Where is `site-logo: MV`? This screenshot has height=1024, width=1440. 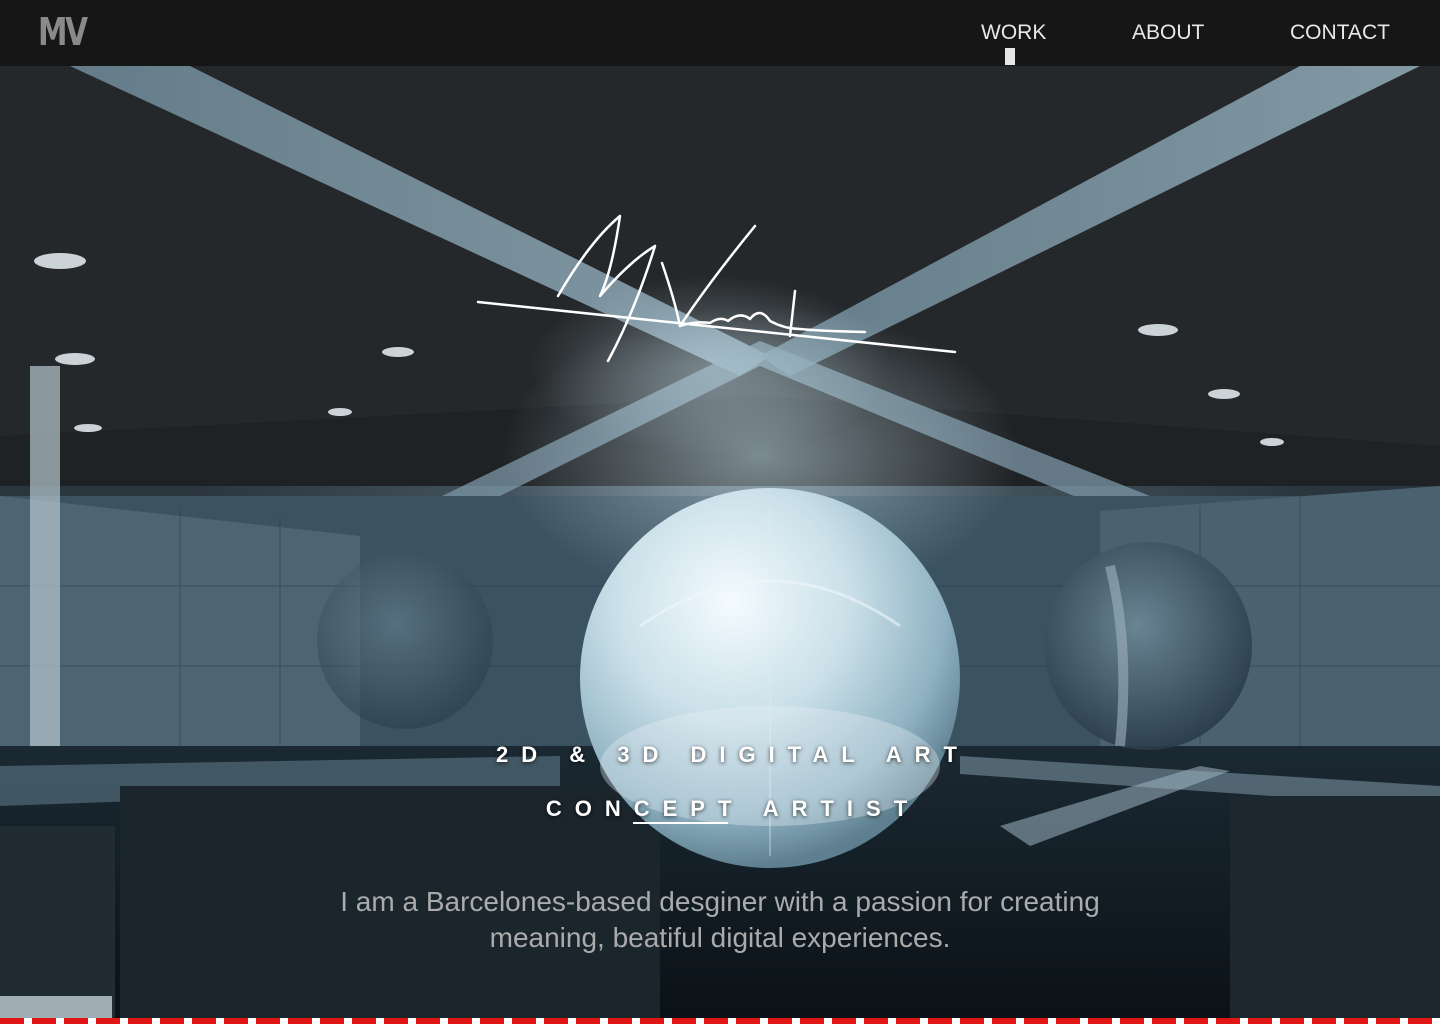 site-logo: MV is located at coordinates (63, 32).